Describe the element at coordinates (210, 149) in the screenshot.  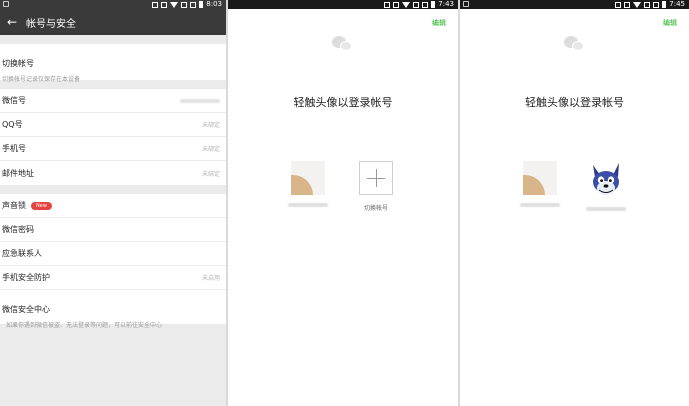
I see `phone-number-value: 未绑定` at that location.